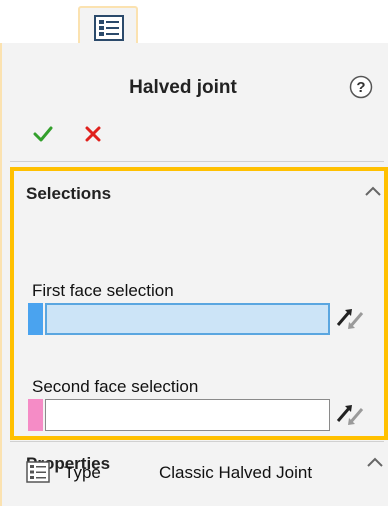  What do you see at coordinates (183, 87) in the screenshot?
I see `feature-title: Halved joint` at bounding box center [183, 87].